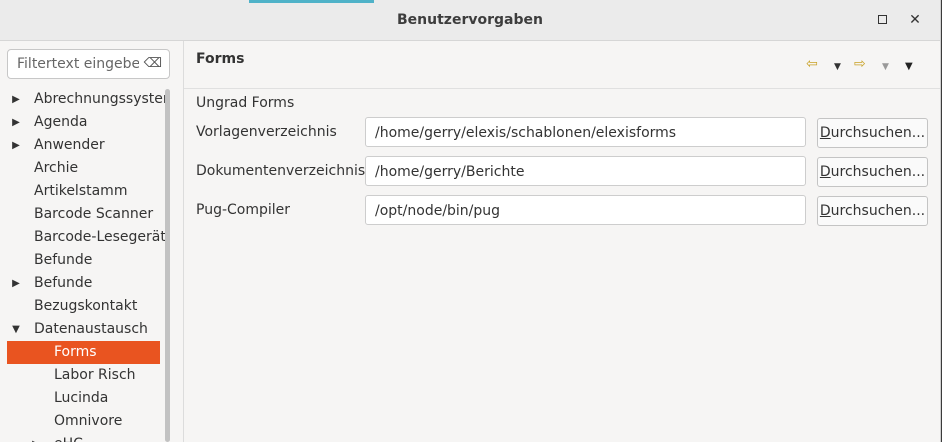  What do you see at coordinates (243, 210) in the screenshot?
I see `pug-compiler-label: Pug-Compiler` at bounding box center [243, 210].